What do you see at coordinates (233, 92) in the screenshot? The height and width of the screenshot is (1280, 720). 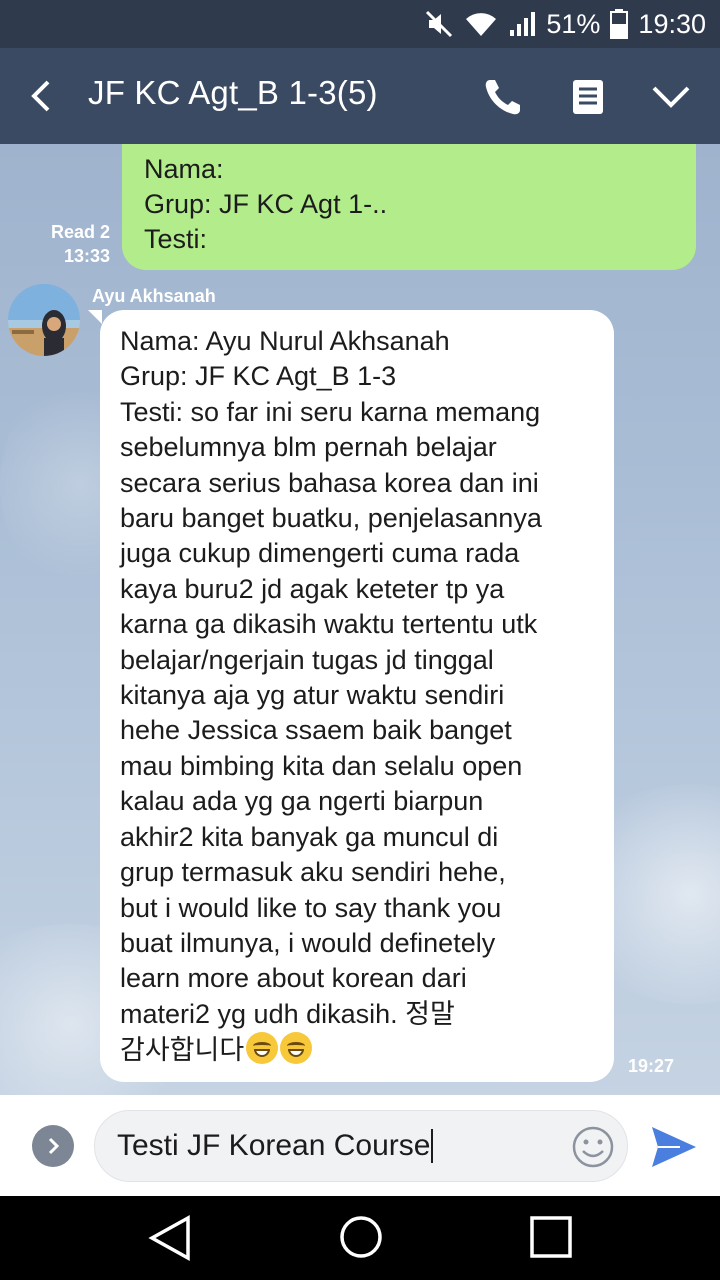 I see `chat-title: JF KC Agt_B 1-3(5)` at bounding box center [233, 92].